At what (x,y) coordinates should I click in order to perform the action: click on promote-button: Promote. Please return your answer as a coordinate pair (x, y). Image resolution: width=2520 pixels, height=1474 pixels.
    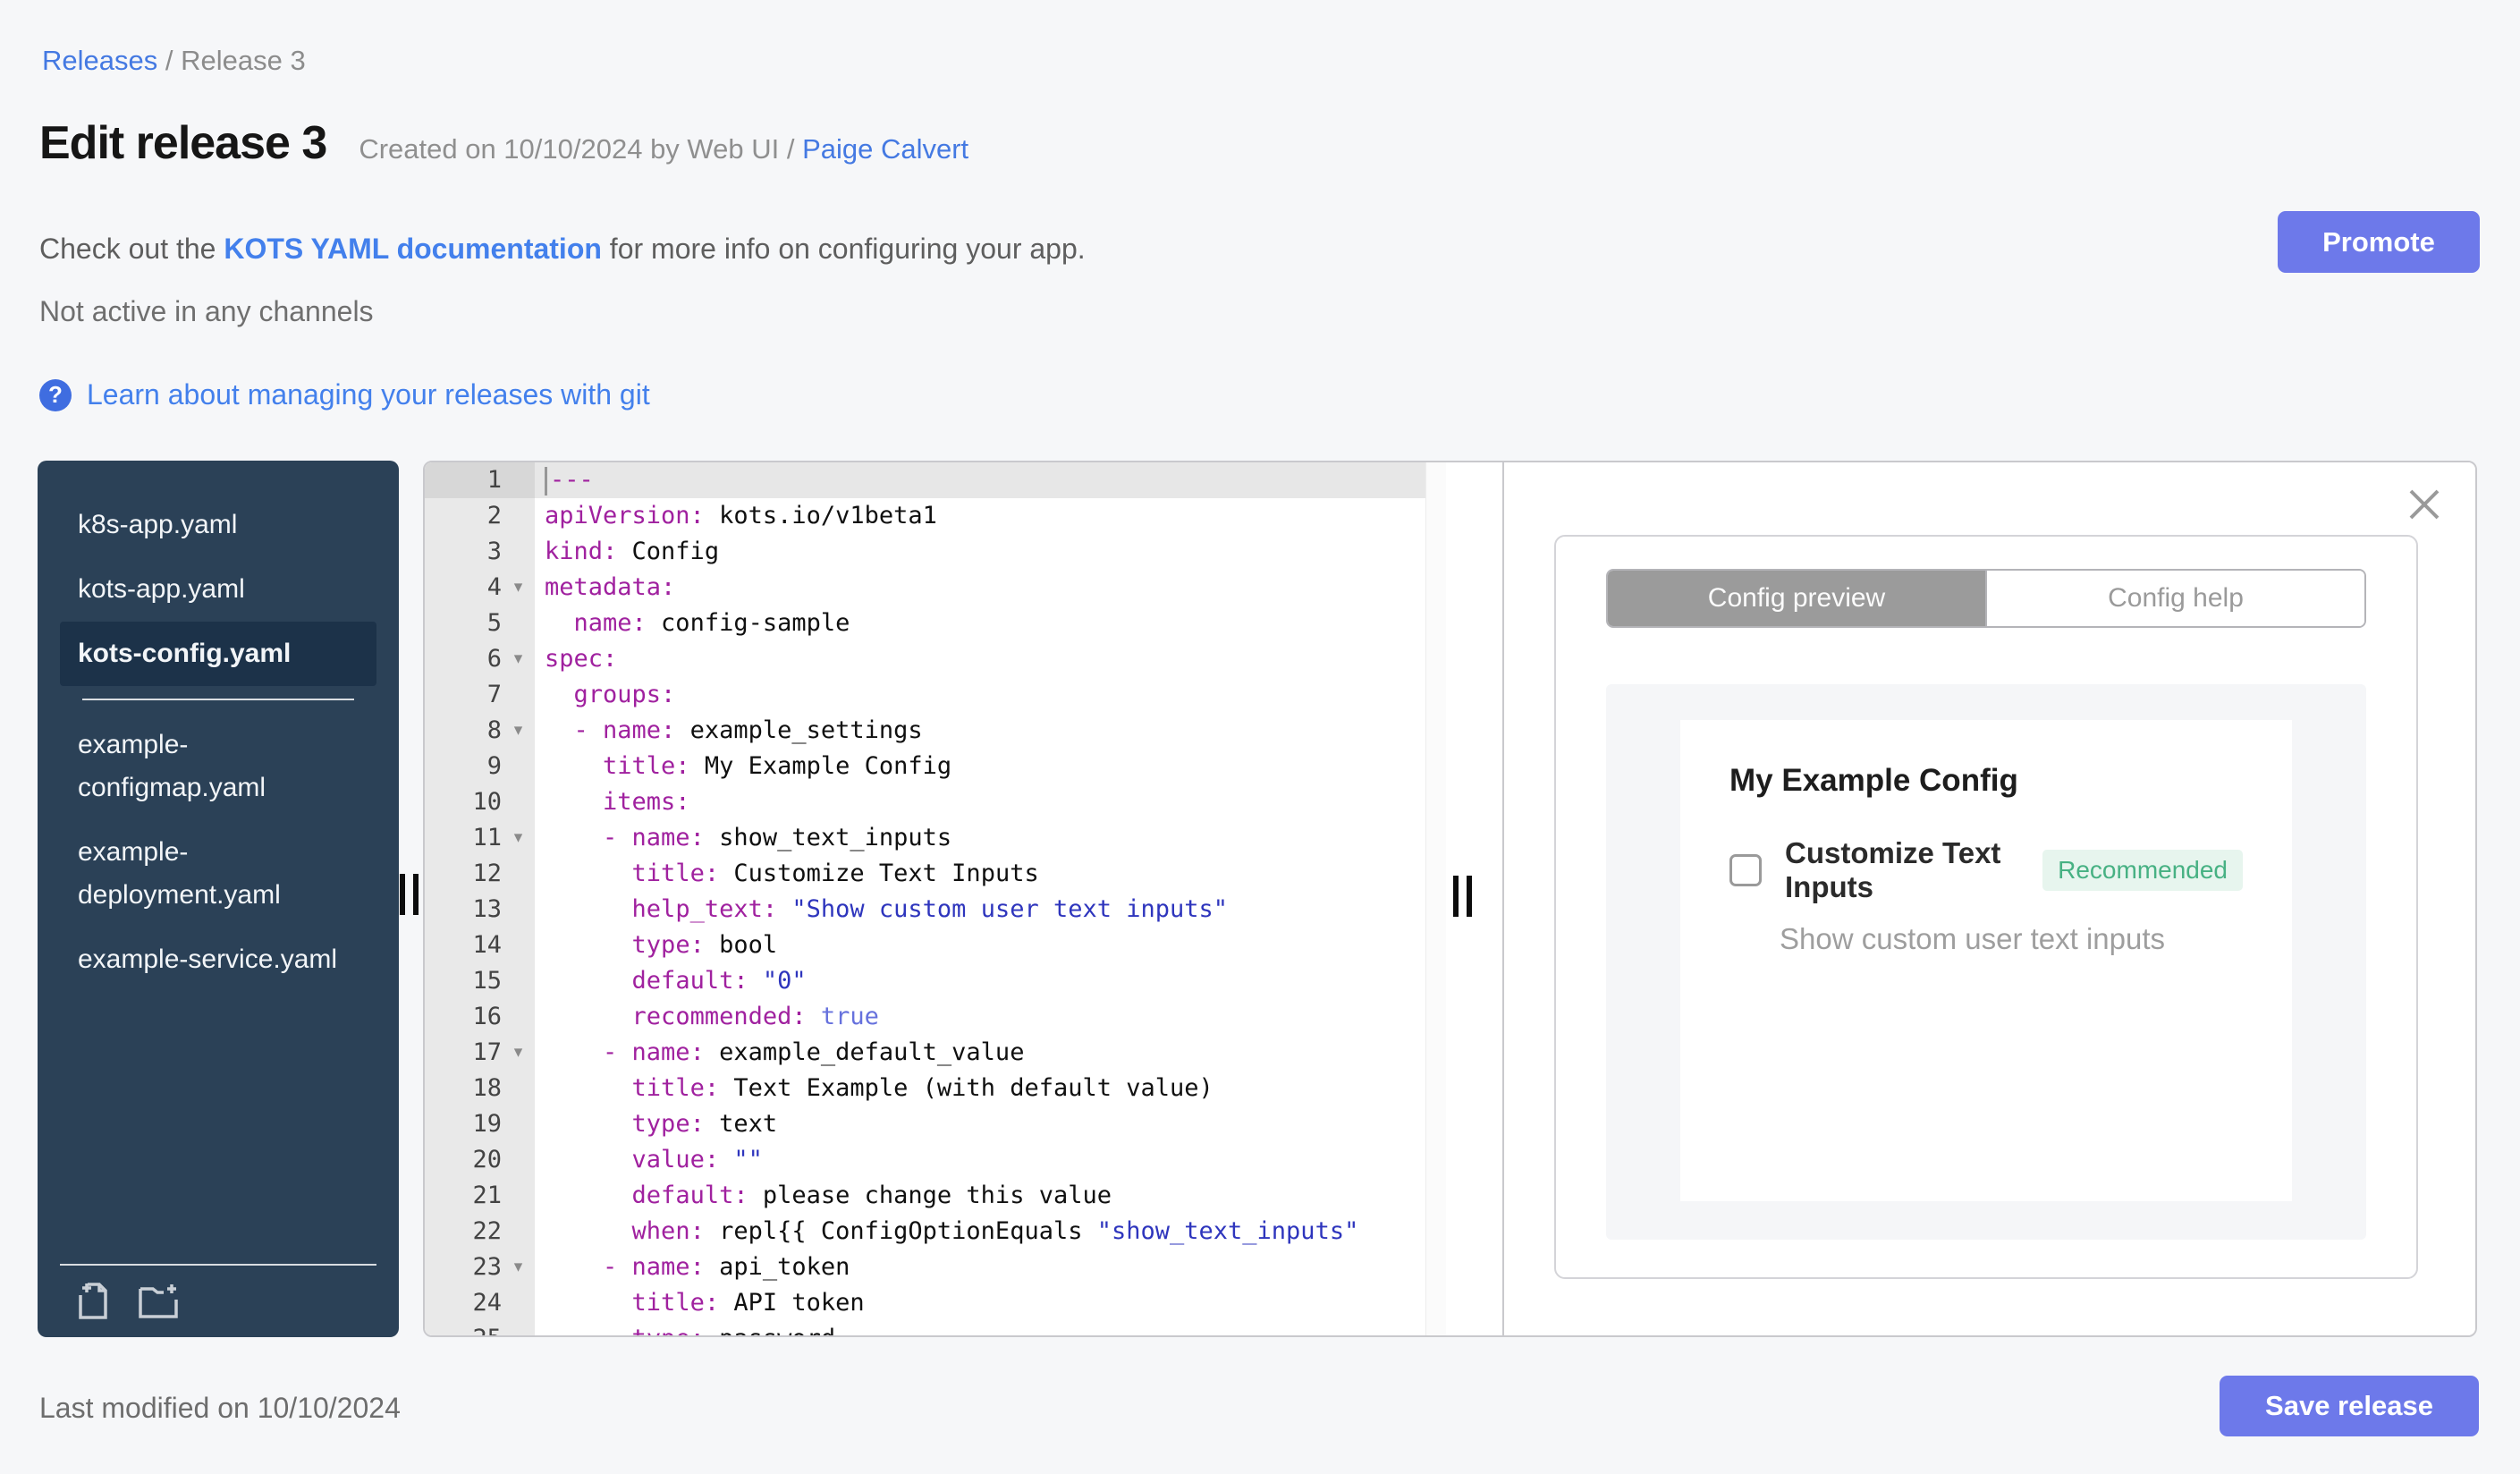
    Looking at the image, I should click on (2379, 242).